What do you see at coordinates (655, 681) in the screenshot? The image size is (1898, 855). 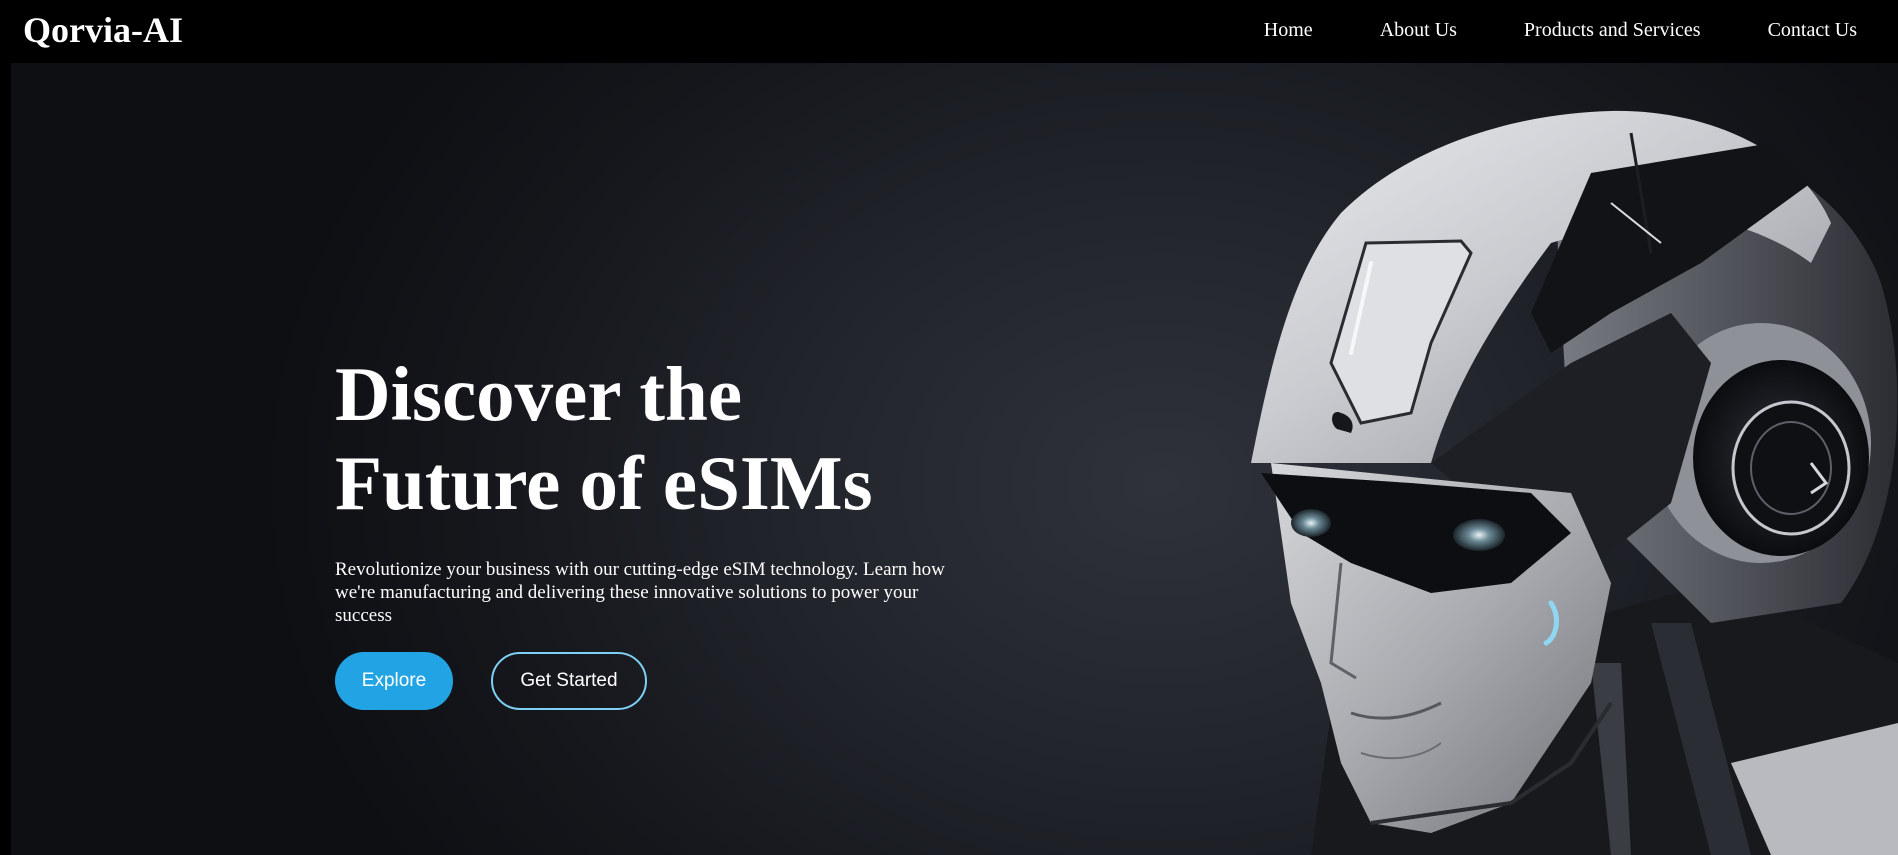 I see `hero-buttons: Explore Get Started` at bounding box center [655, 681].